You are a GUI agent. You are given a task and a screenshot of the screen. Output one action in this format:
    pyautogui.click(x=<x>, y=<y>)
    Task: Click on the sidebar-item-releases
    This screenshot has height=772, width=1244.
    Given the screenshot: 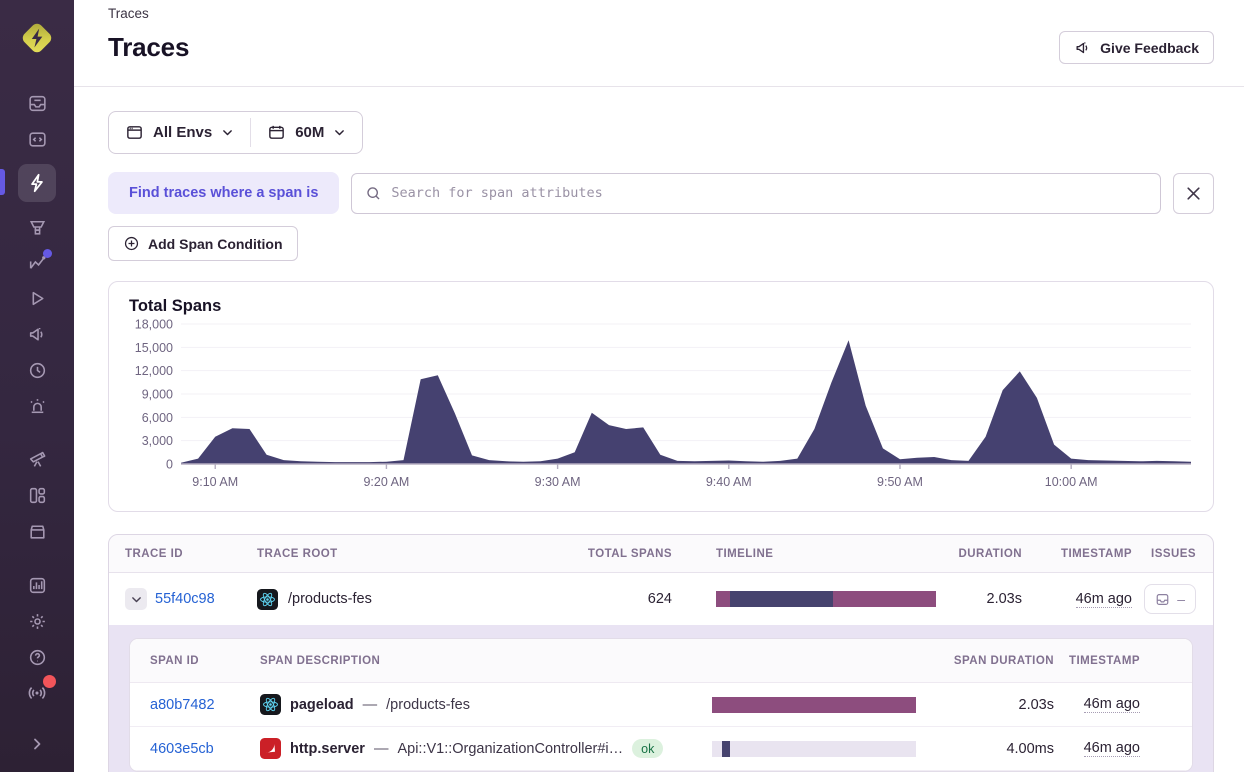 What is the action you would take?
    pyautogui.click(x=37, y=370)
    